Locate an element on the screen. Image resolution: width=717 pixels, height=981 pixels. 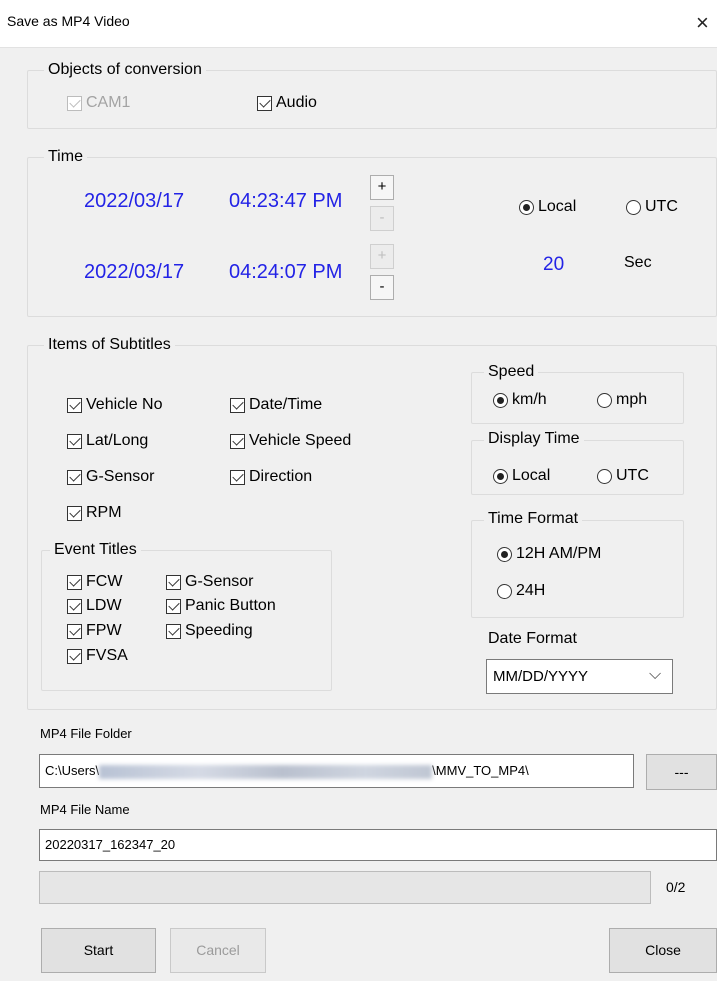
subtitle-vehicle-speed-box is located at coordinates (237, 441).